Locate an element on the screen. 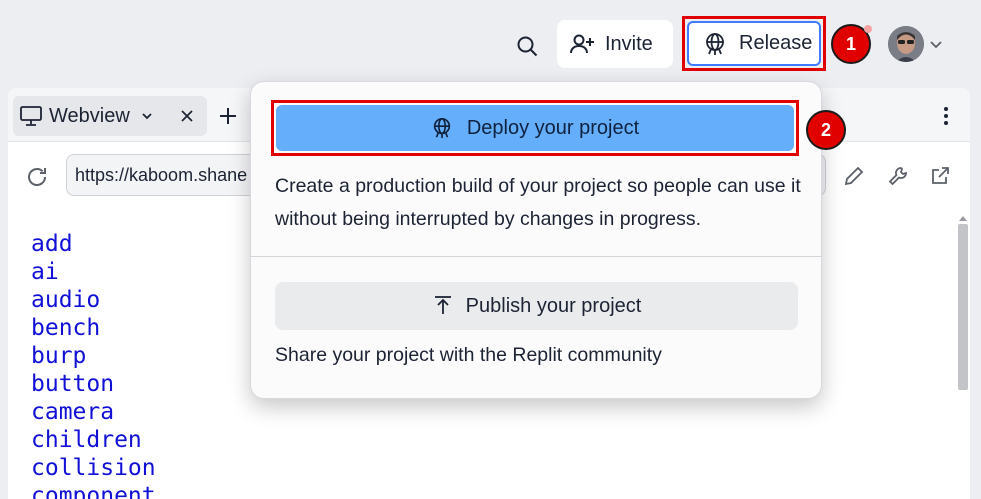 This screenshot has height=499, width=981. upload-icon is located at coordinates (442, 305).